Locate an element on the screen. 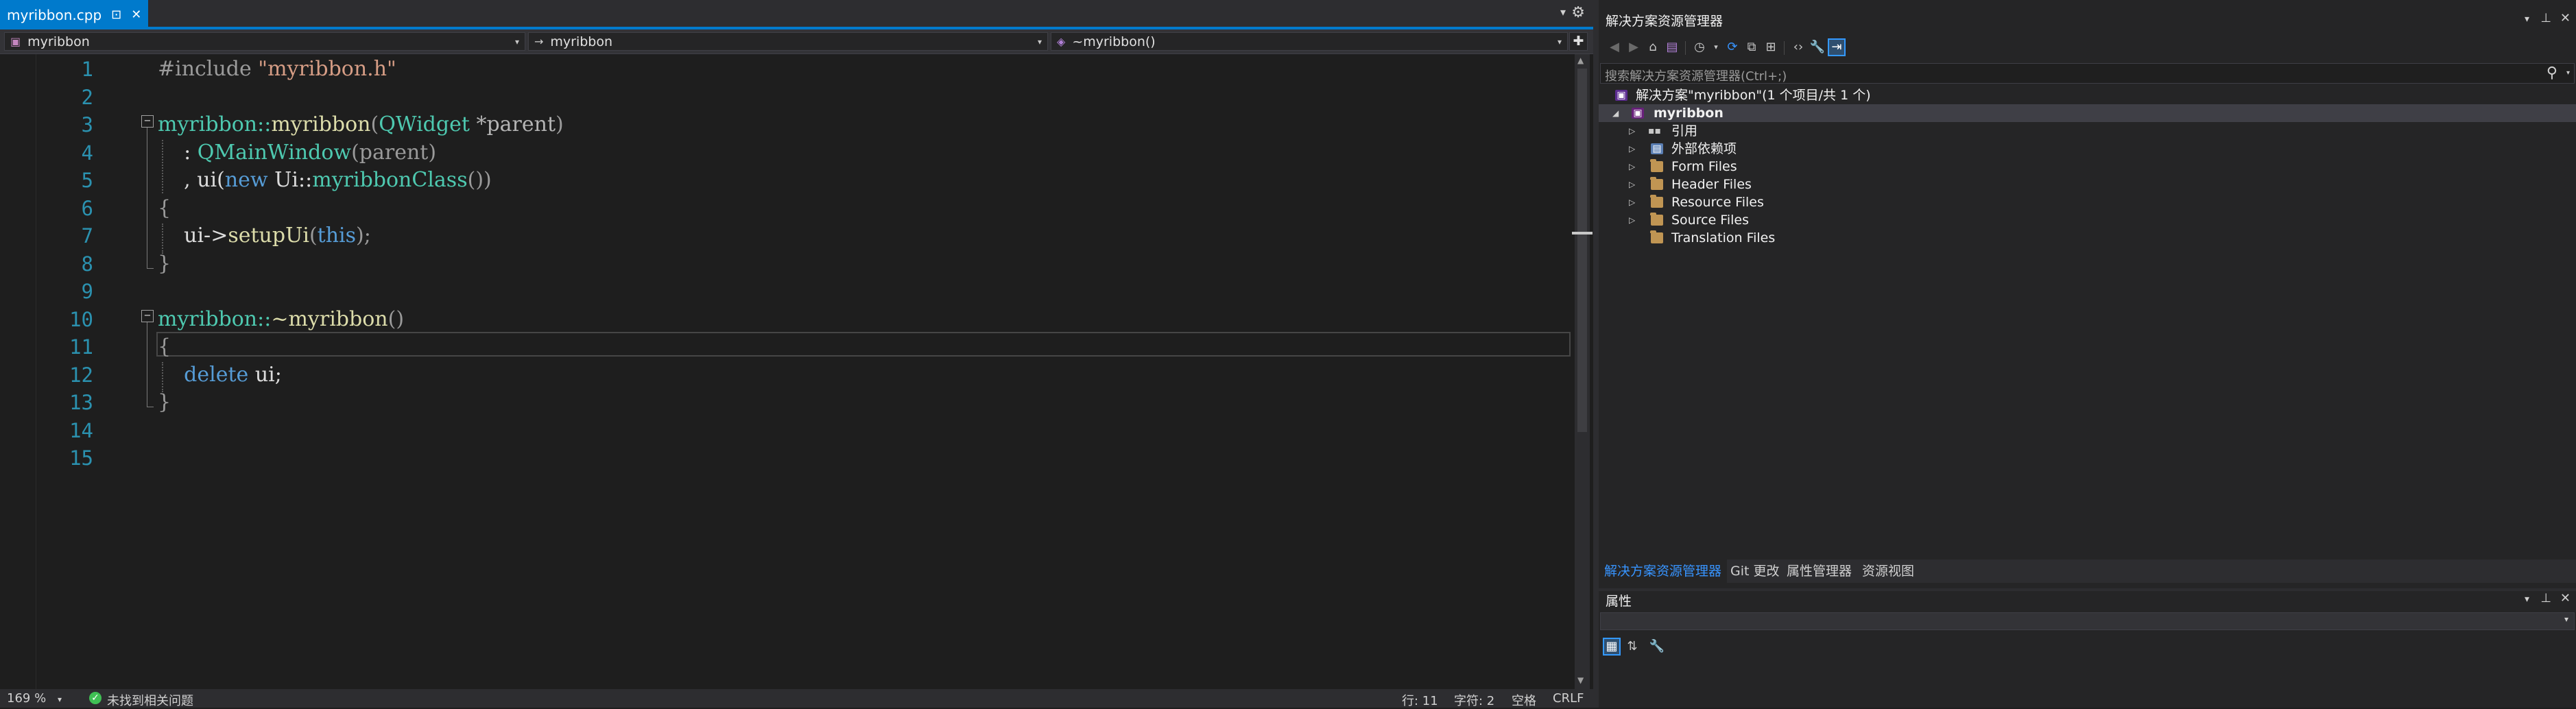 The image size is (2576, 709). solution-explorer-titlebar: 解决方案资源管理器 ▾ ⊥ ✕ is located at coordinates (2087, 20).